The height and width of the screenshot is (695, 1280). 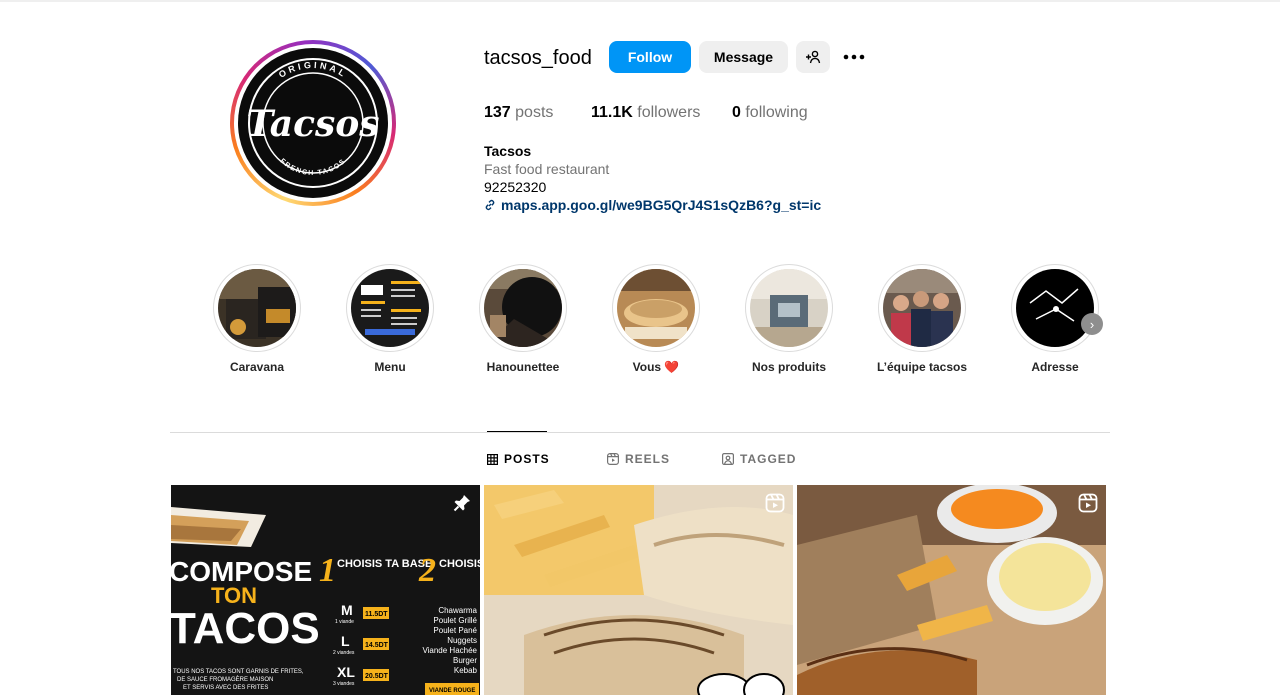 I want to click on svg-text: ORIGINAL, so click(x=313, y=70).